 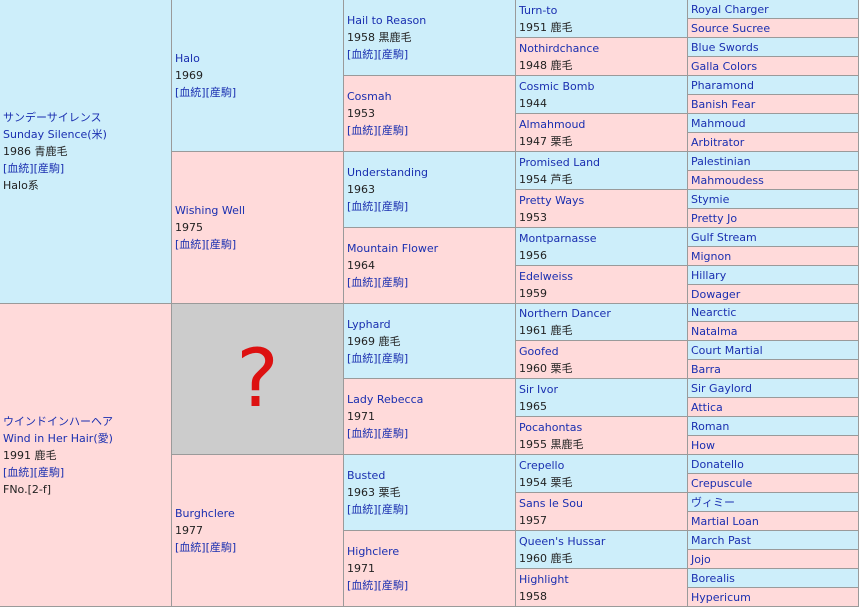 I want to click on horse-name-link: Sir Gaylord, so click(x=774, y=388).